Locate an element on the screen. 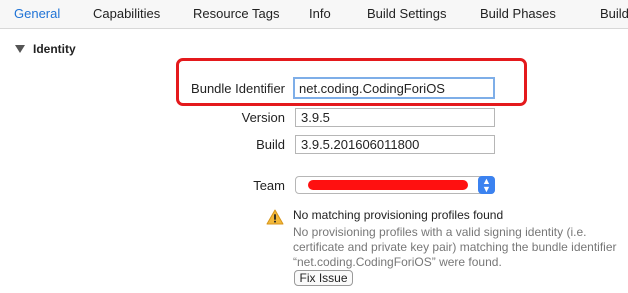  bundle-identifier-field is located at coordinates (394, 88).